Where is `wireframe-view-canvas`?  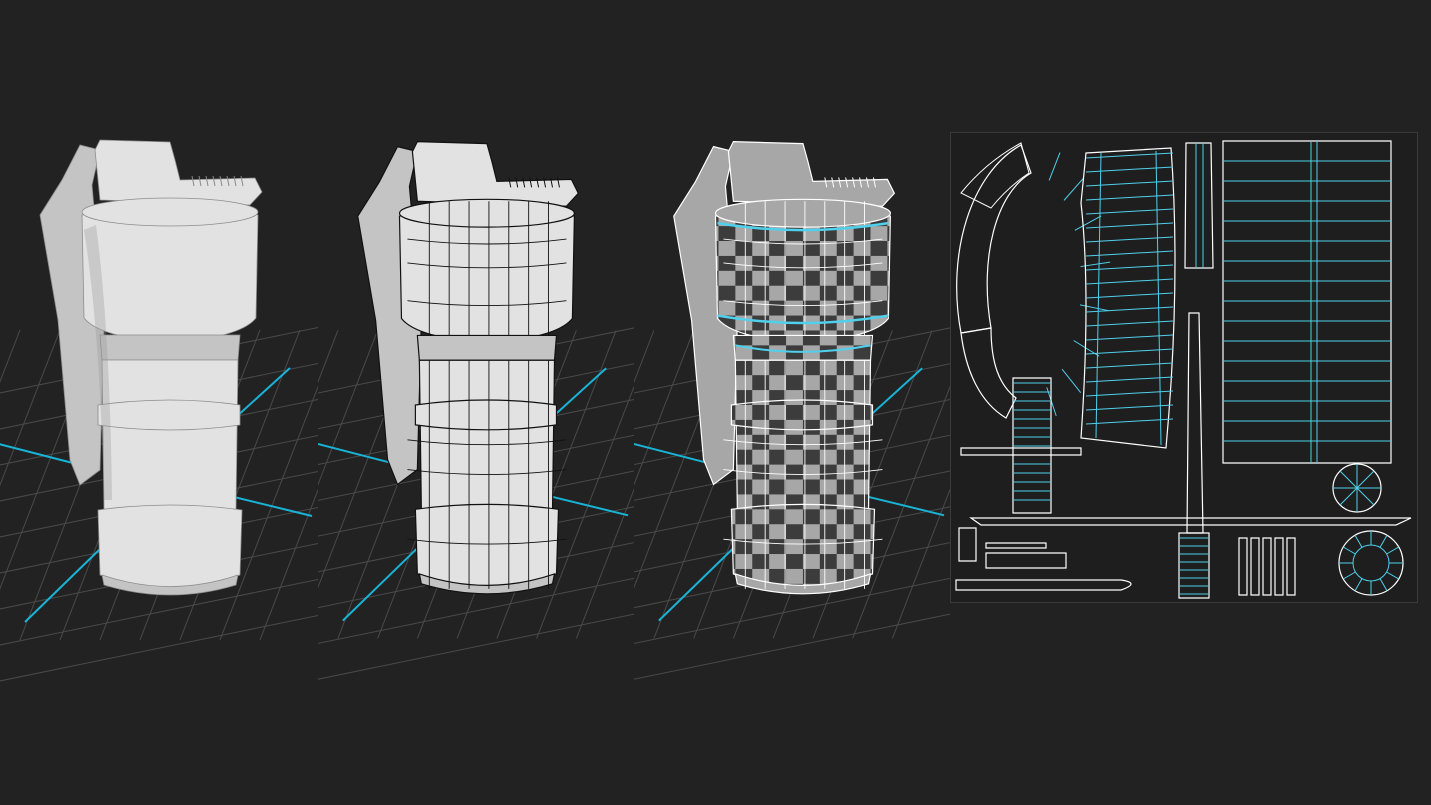 wireframe-view-canvas is located at coordinates (476, 410).